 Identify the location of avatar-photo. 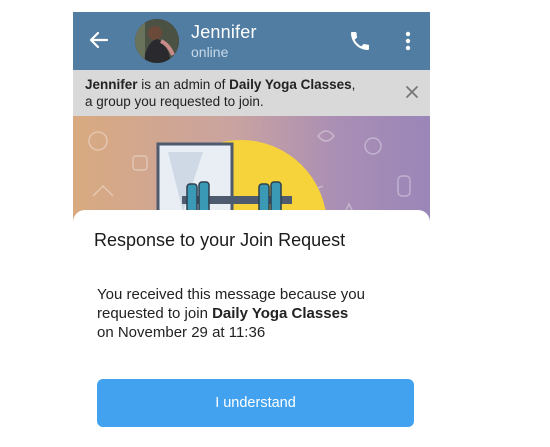
(157, 41).